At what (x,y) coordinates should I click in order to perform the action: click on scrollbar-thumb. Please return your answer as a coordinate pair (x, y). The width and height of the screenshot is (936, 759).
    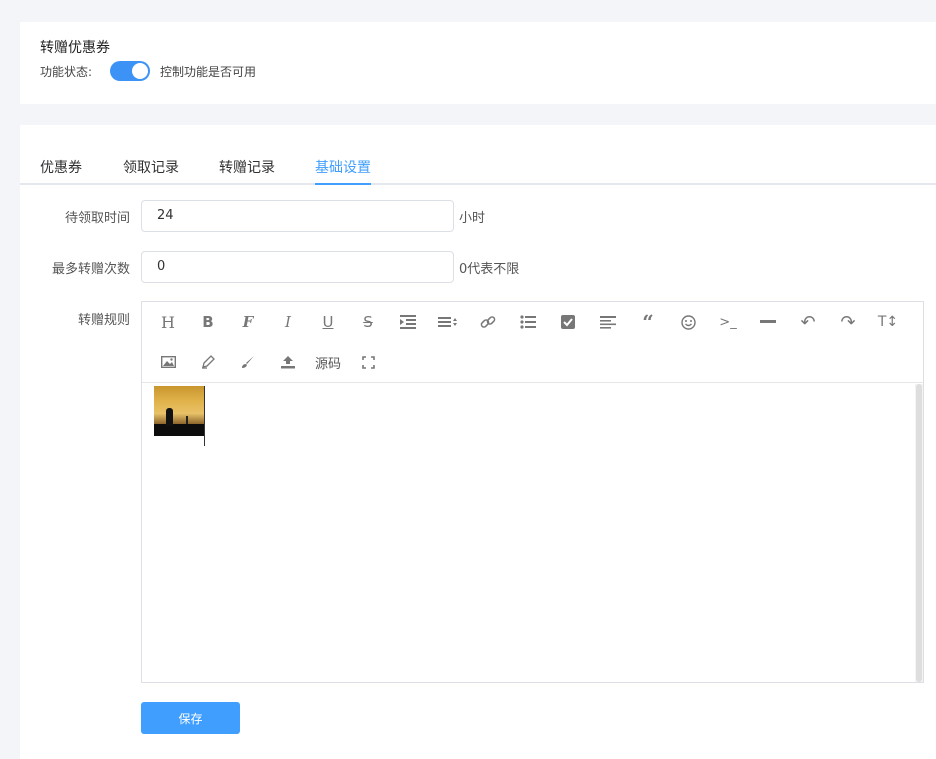
    Looking at the image, I should click on (919, 533).